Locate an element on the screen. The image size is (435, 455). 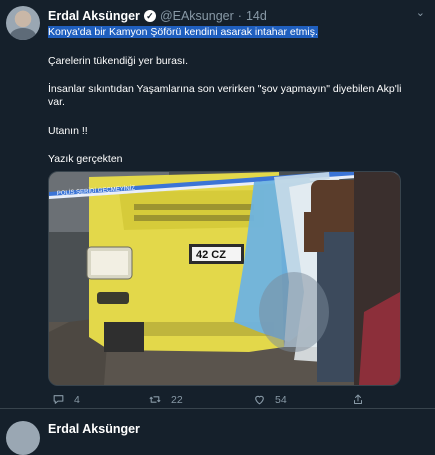
next-tweet: Erdal Aksünger is located at coordinates (217, 432).